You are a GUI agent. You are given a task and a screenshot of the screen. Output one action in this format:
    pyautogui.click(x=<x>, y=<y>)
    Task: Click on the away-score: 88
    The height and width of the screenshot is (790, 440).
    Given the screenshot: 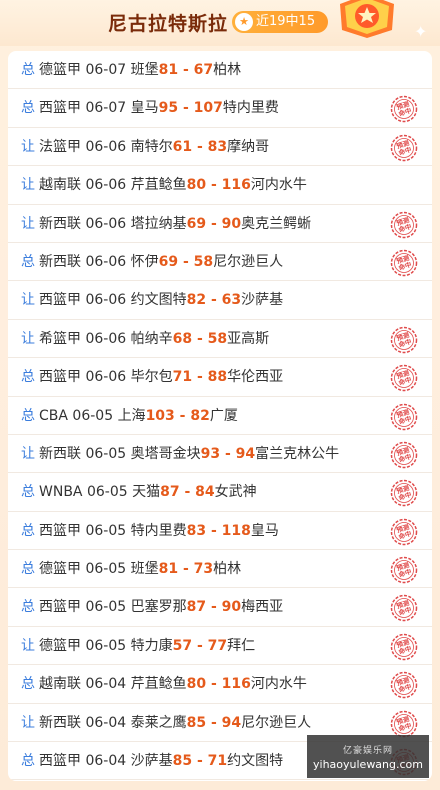 What is the action you would take?
    pyautogui.click(x=217, y=377)
    